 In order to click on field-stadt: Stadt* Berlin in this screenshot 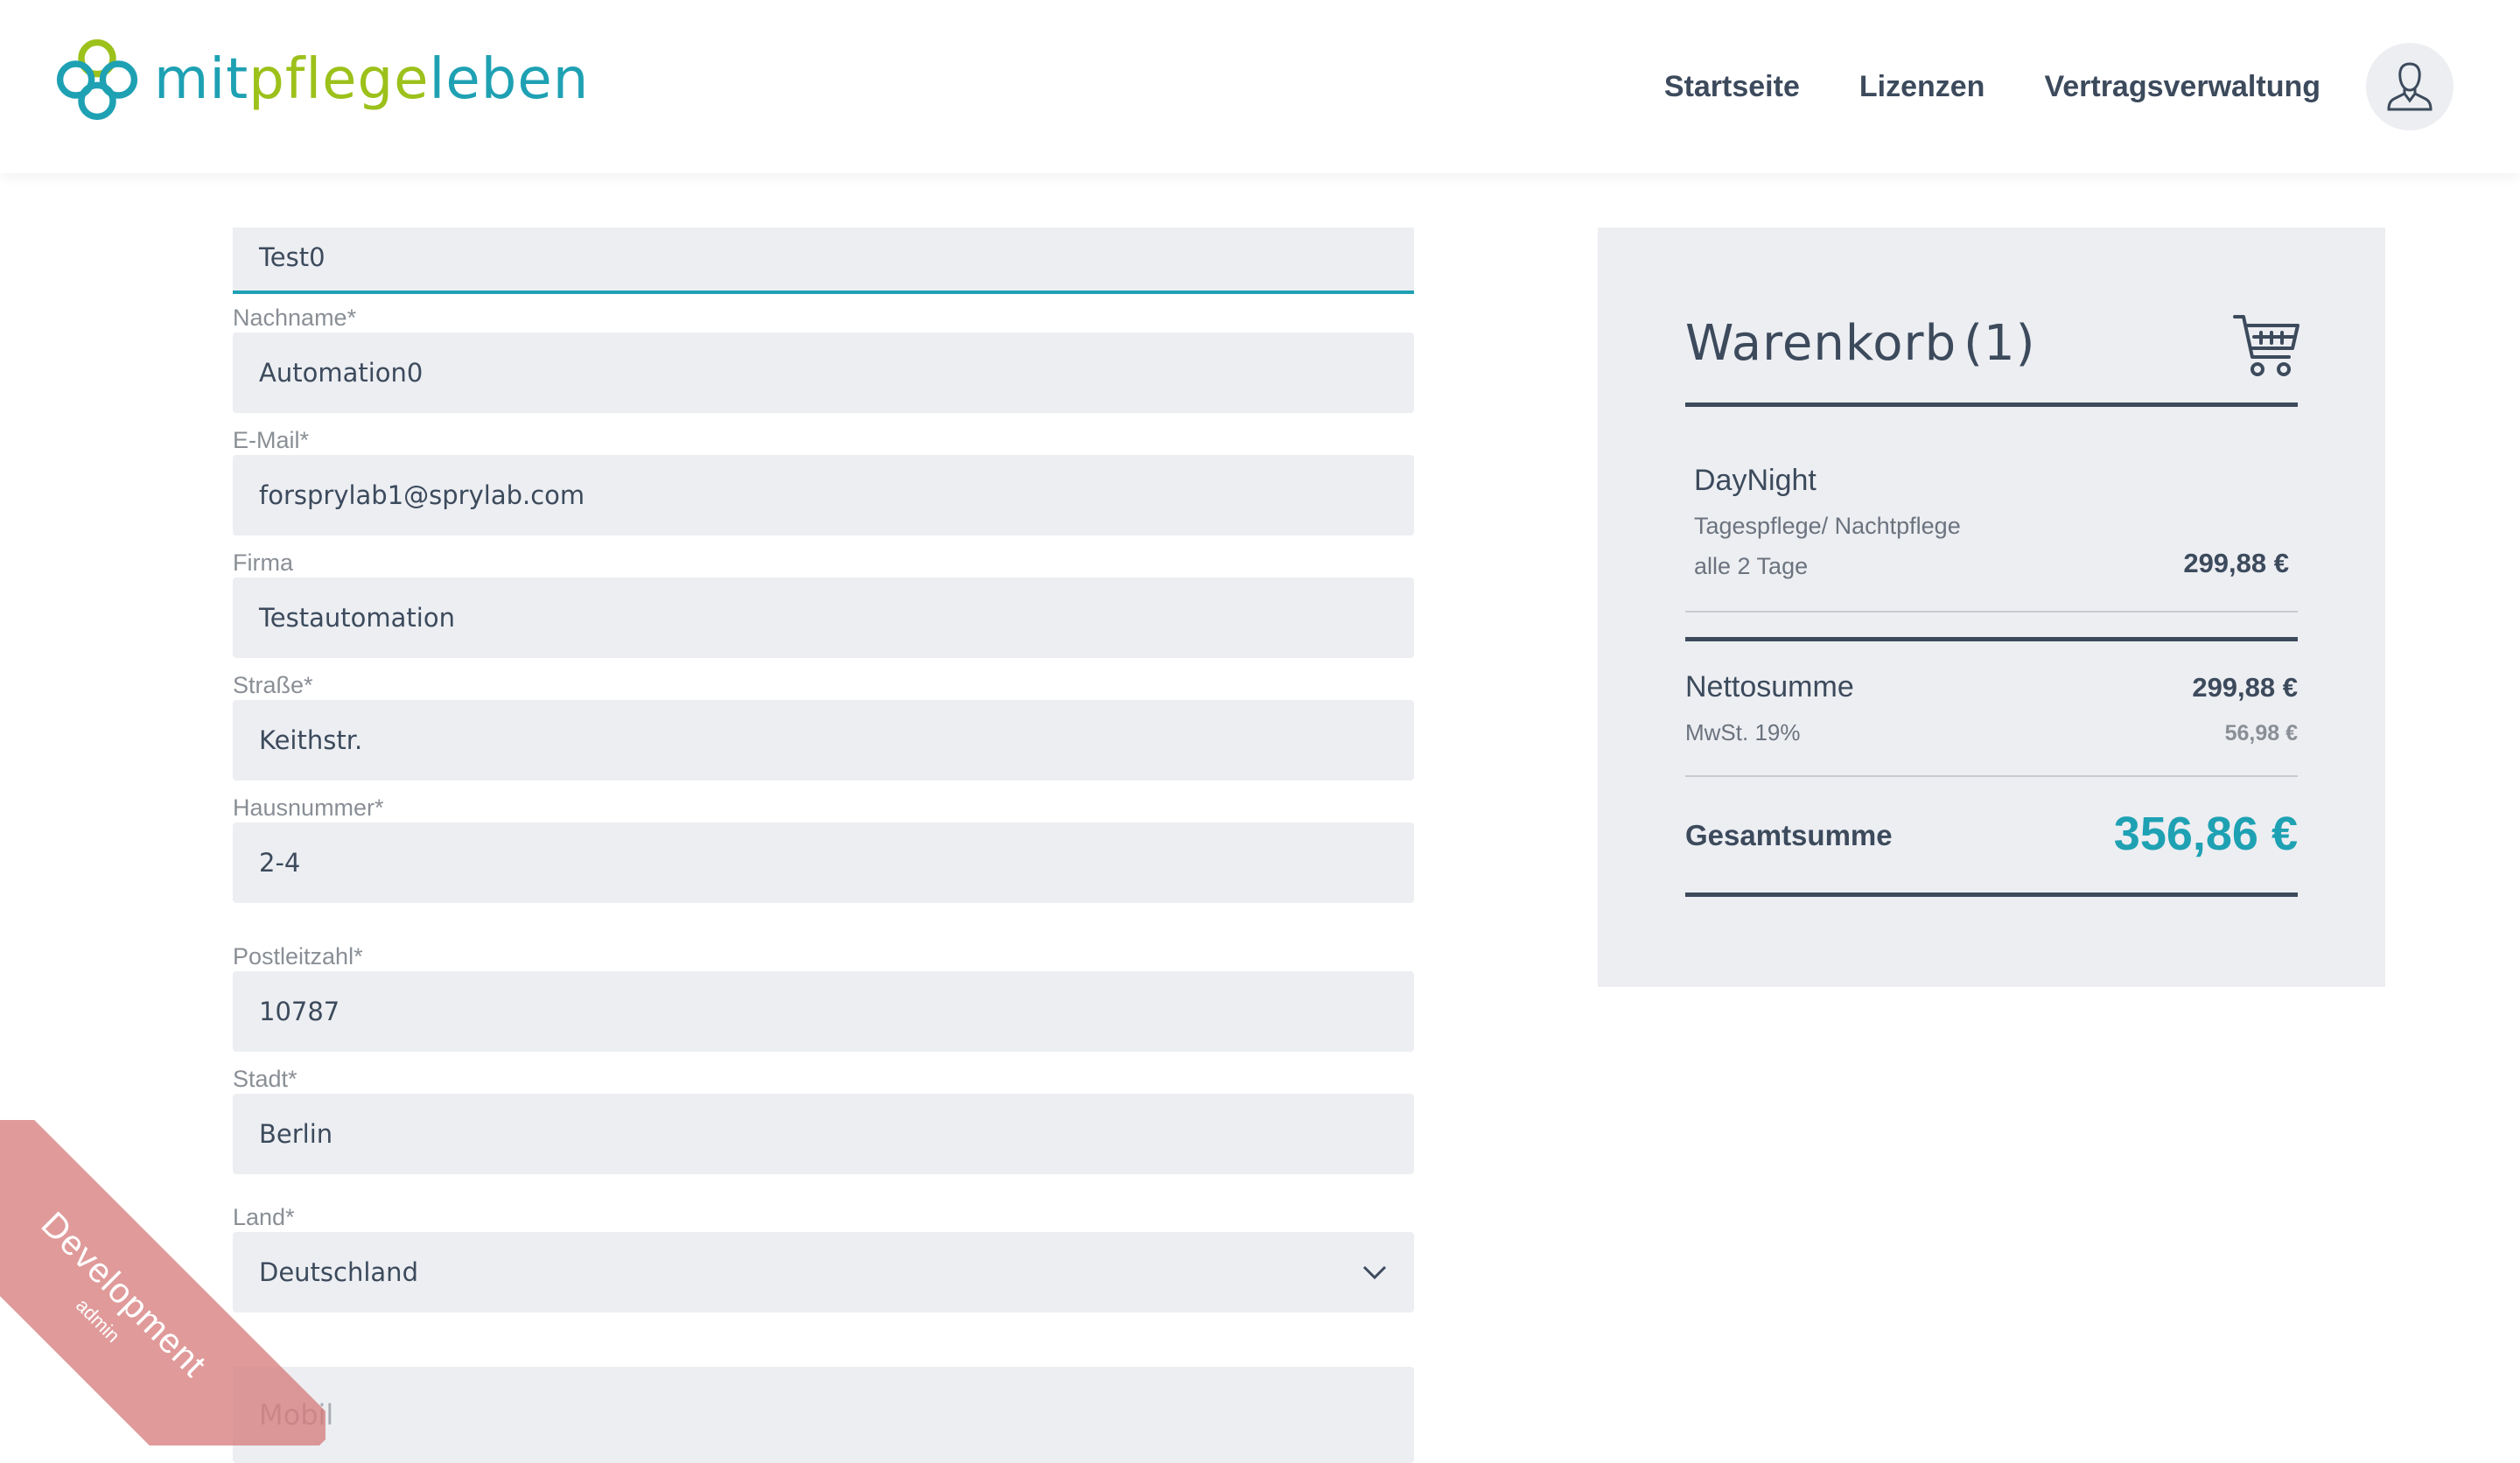, I will do `click(823, 1119)`.